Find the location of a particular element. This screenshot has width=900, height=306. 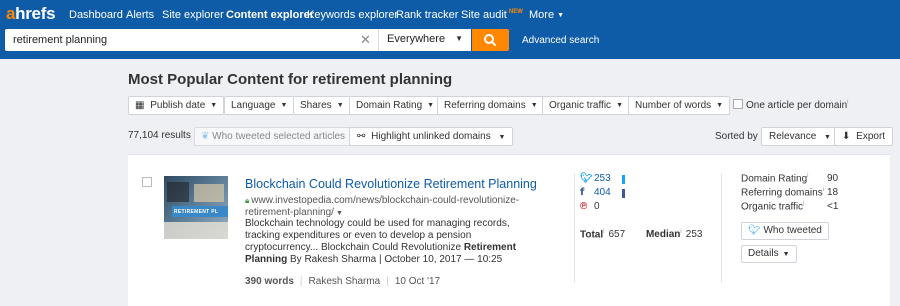

total-value: 657 is located at coordinates (617, 235).